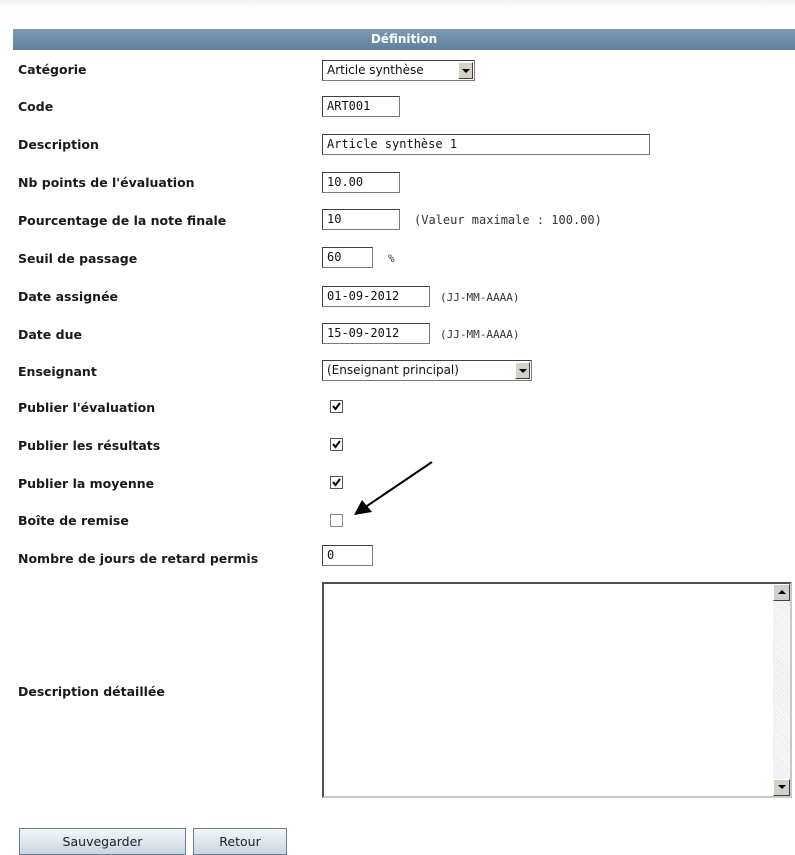  I want to click on date-due-hint: (JJ-MM-AAAA), so click(480, 334).